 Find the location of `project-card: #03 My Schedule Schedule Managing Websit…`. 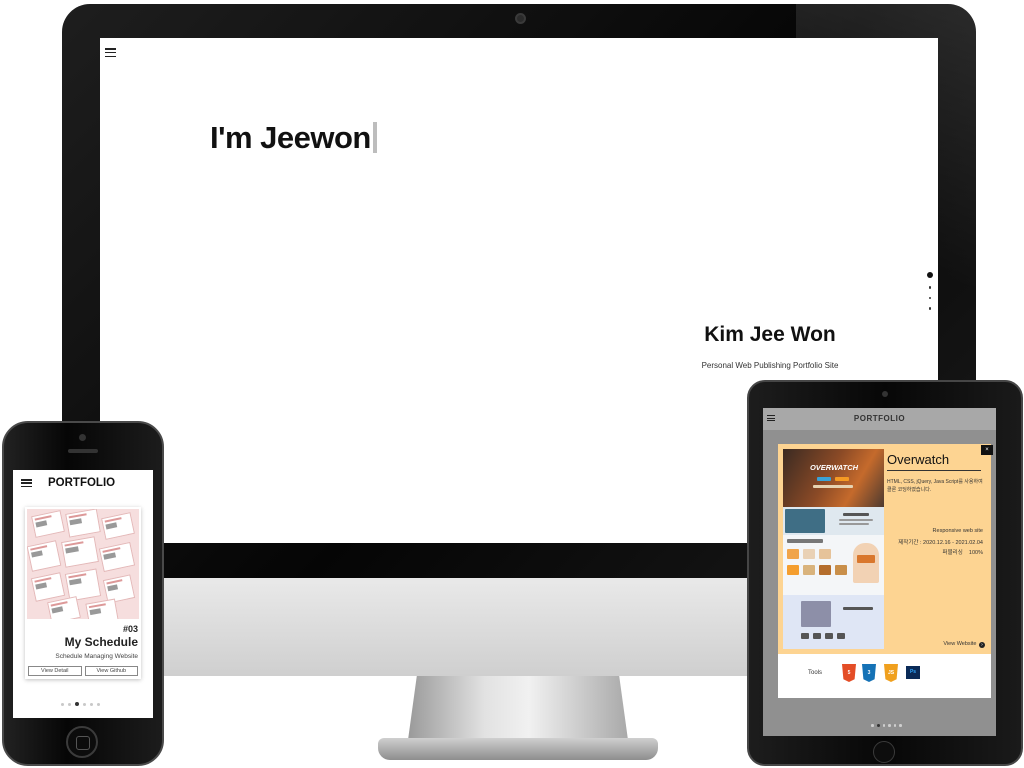

project-card: #03 My Schedule Schedule Managing Websit… is located at coordinates (83, 593).